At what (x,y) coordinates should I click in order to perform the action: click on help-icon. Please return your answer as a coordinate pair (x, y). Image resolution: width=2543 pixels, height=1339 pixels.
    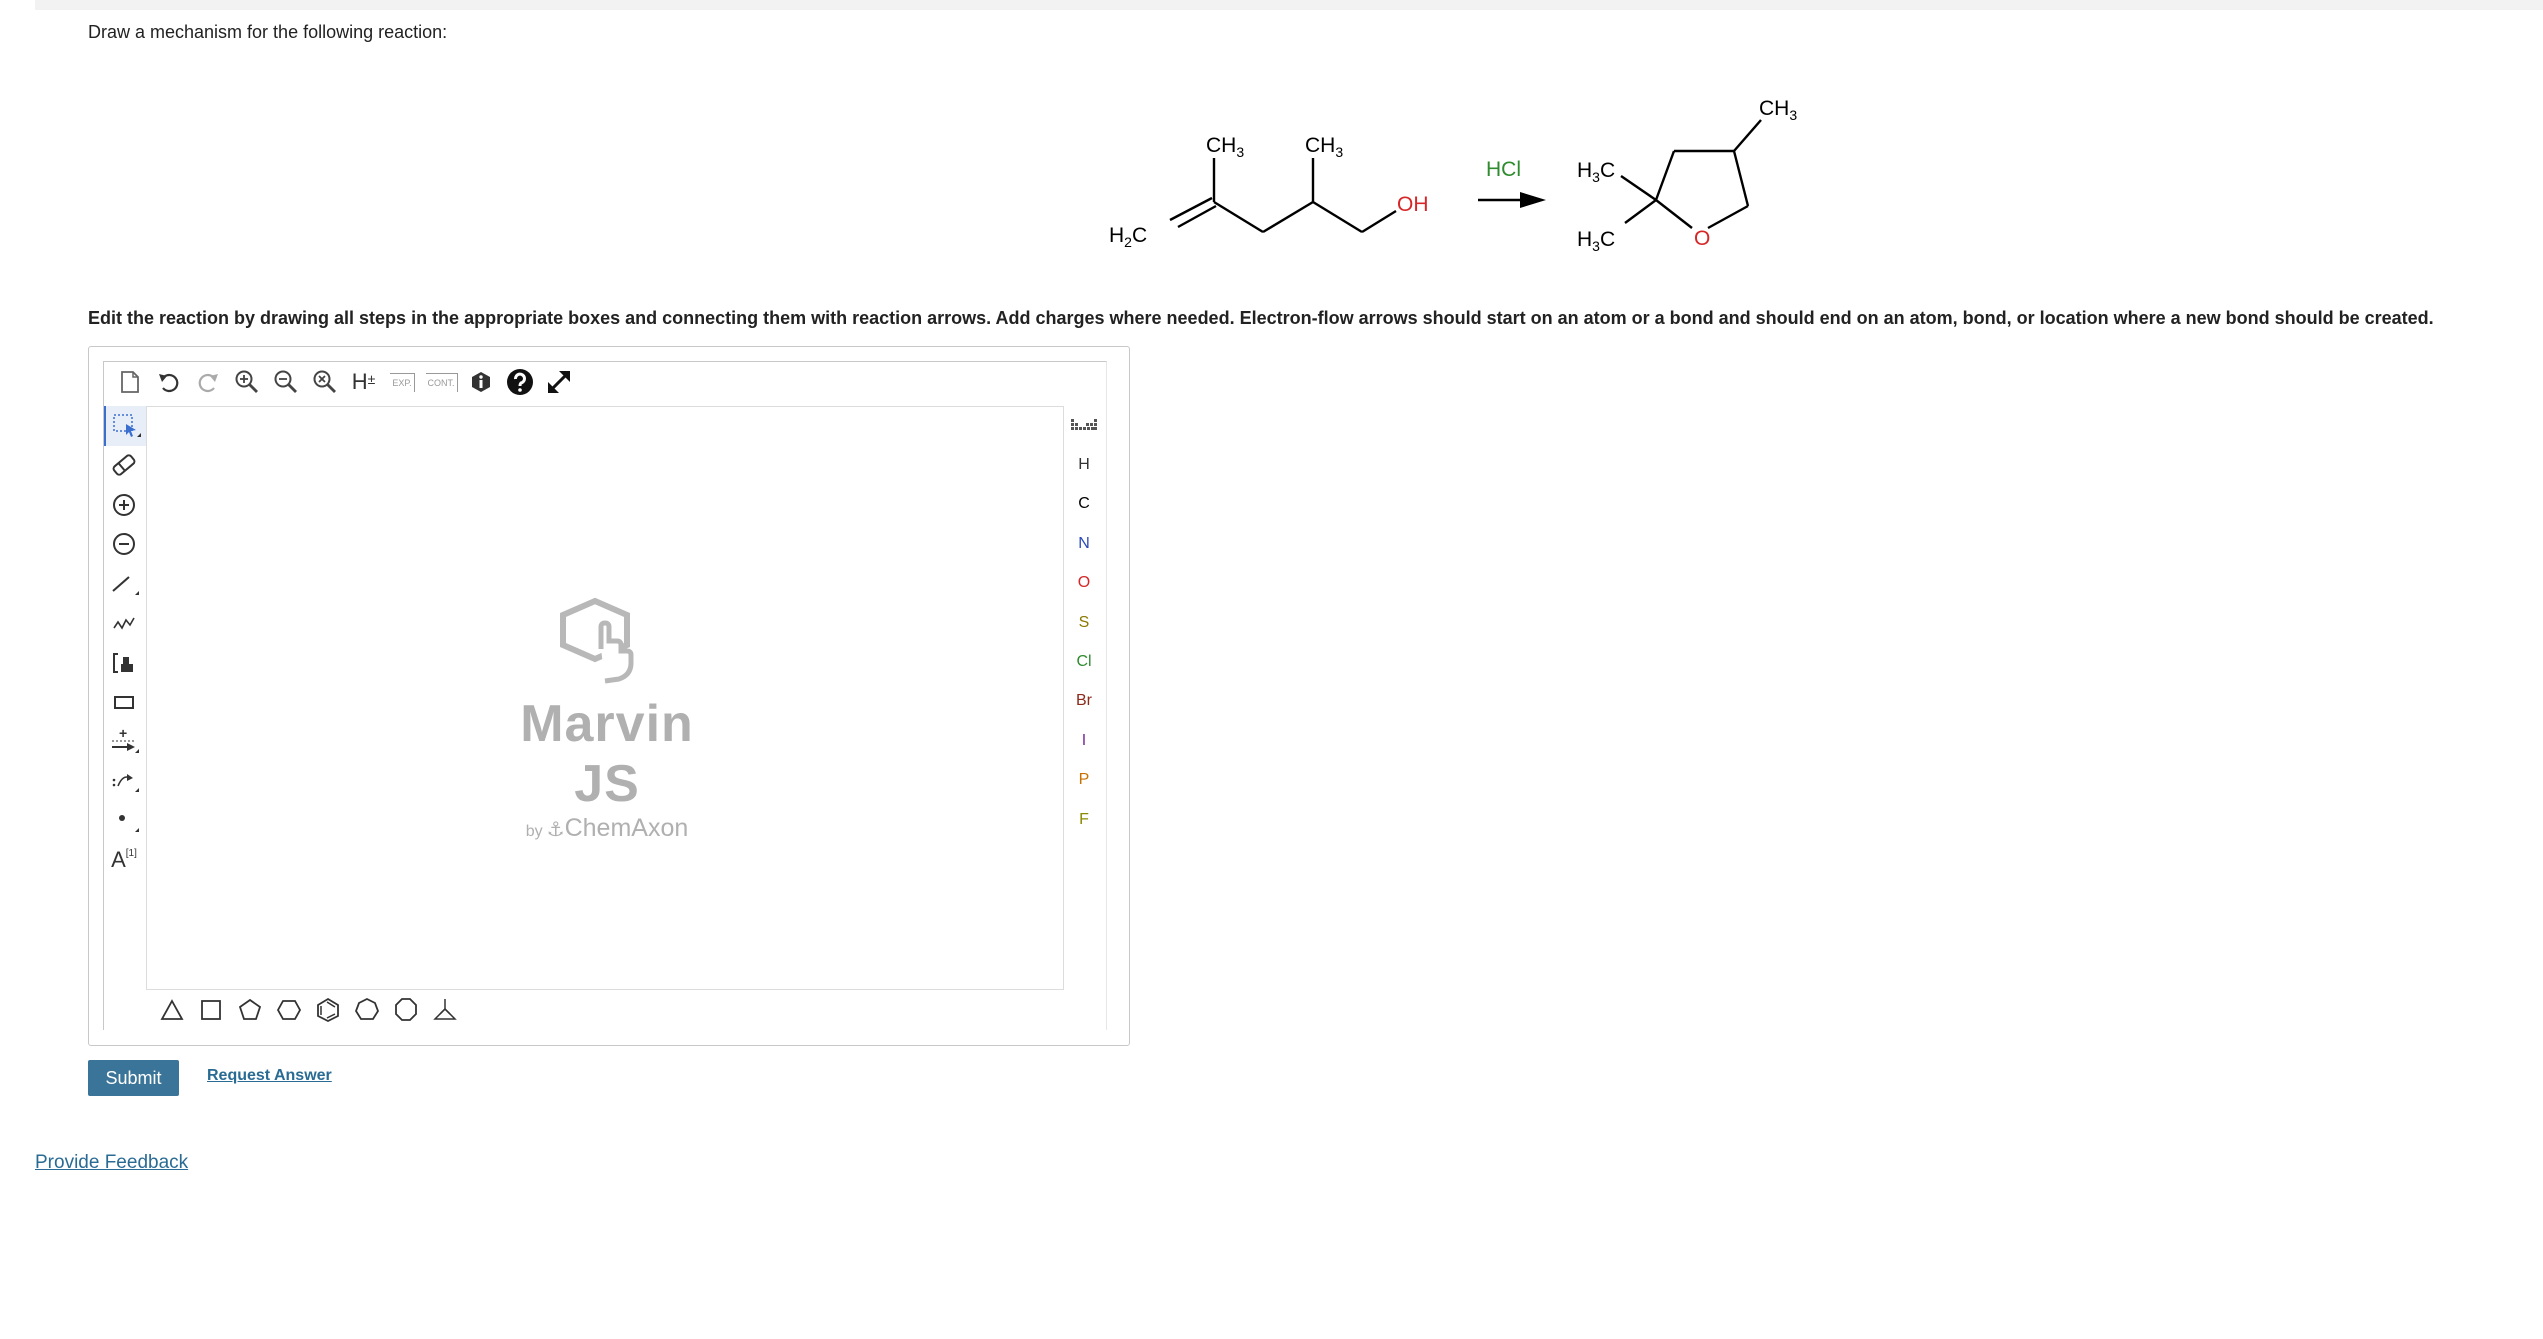
    Looking at the image, I should click on (519, 382).